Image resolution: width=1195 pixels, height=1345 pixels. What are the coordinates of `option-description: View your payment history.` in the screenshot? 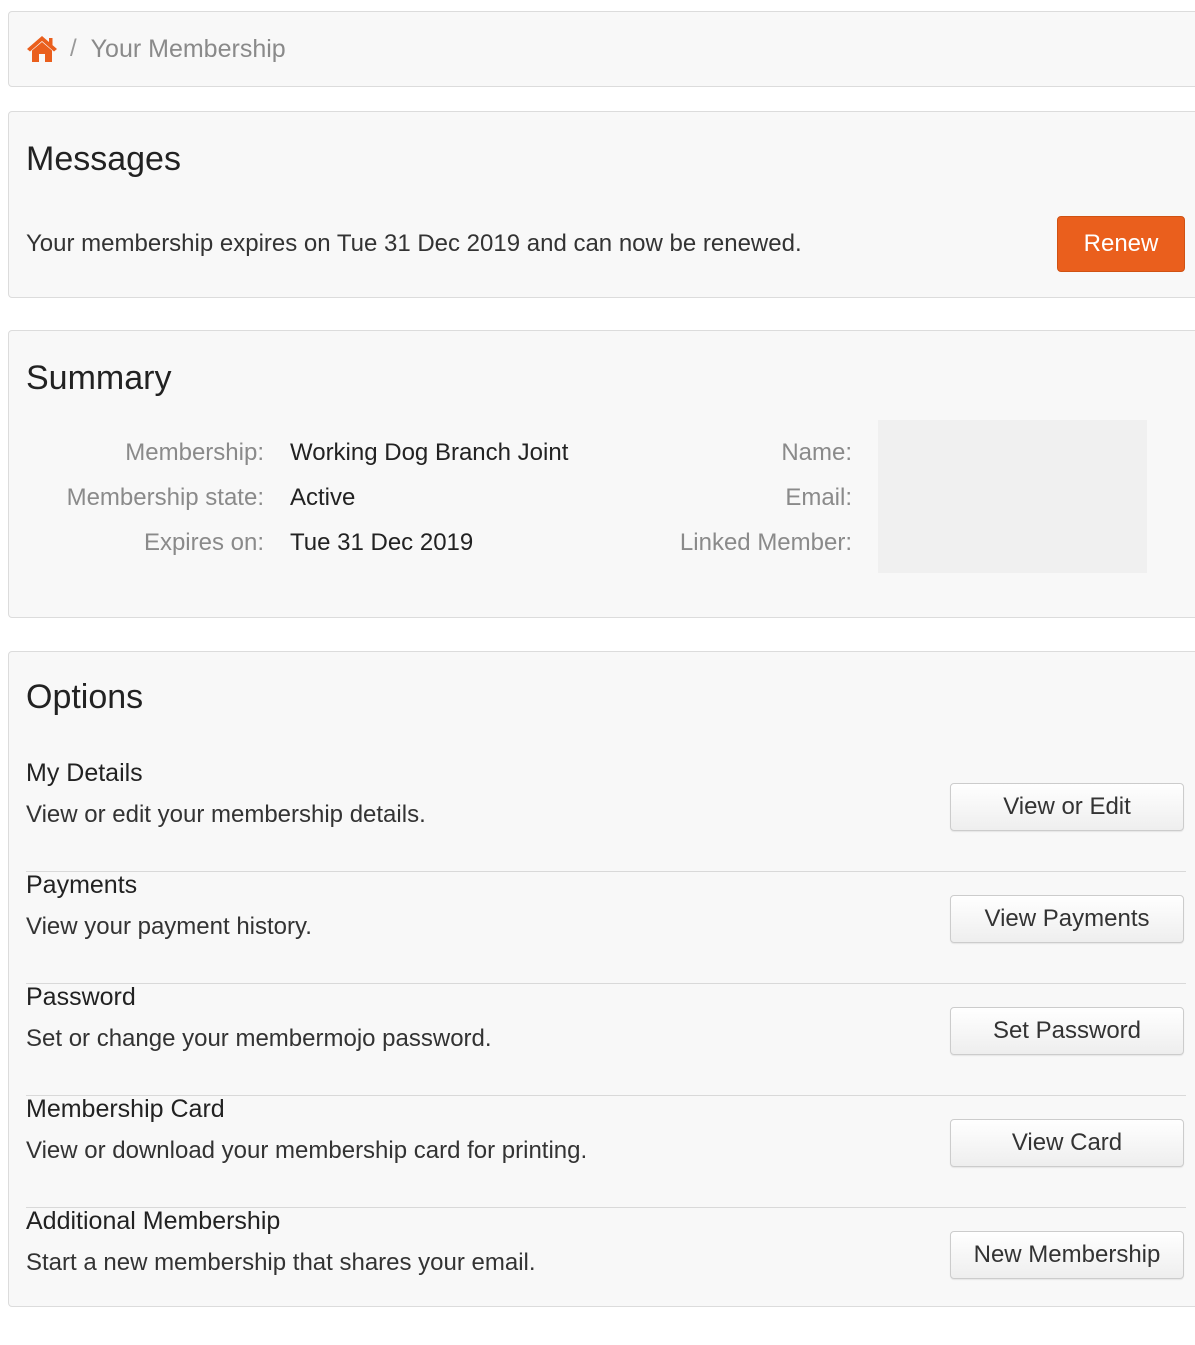 It's located at (169, 926).